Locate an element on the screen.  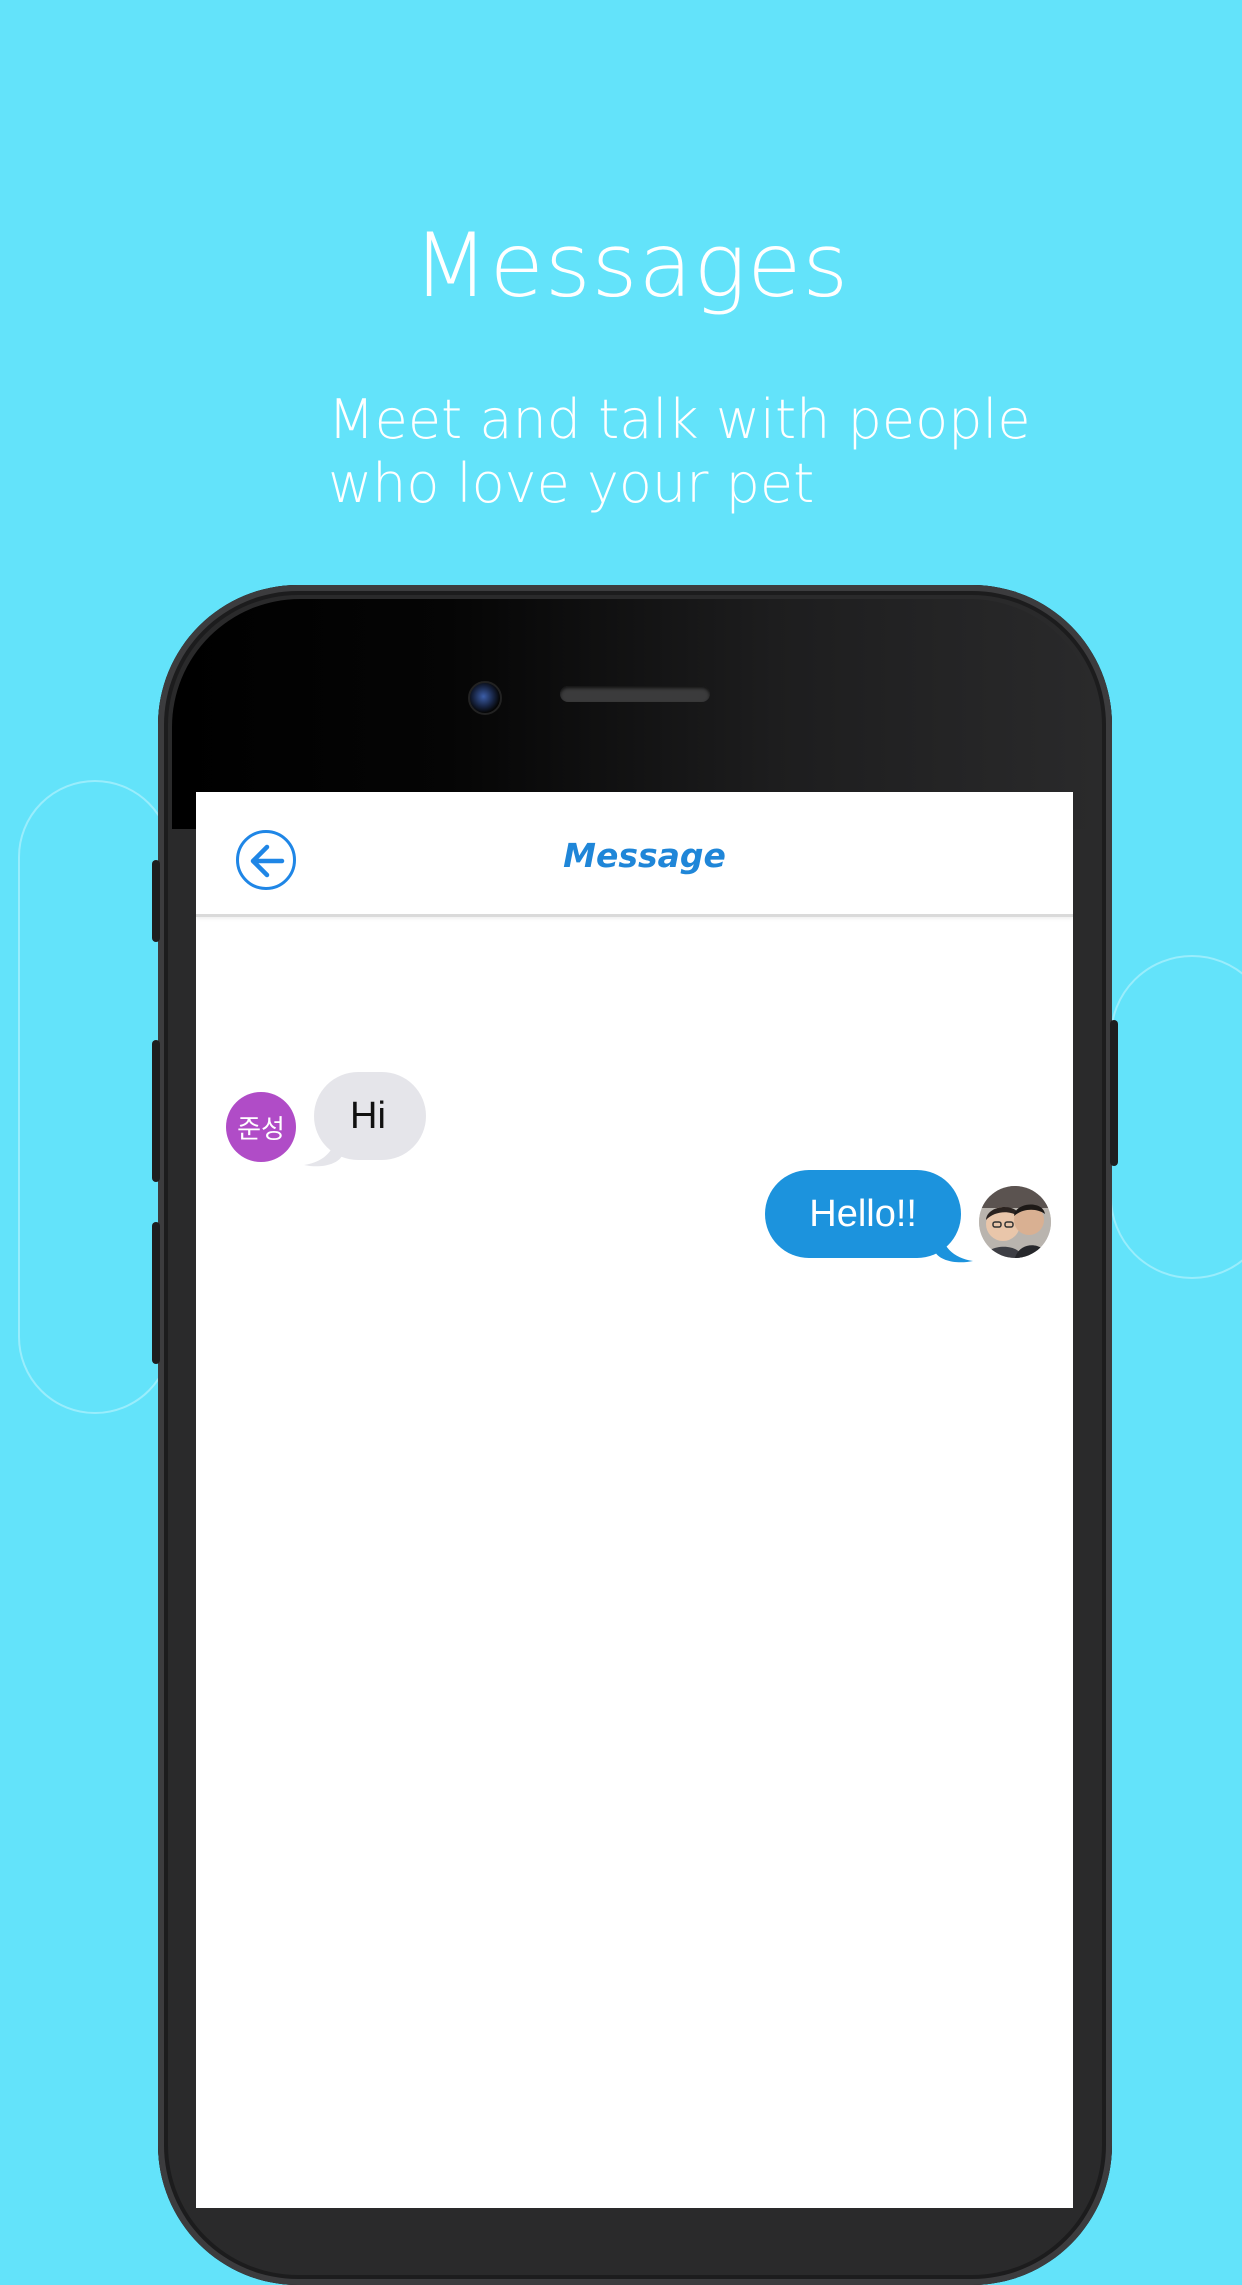
user-avatar-photo is located at coordinates (1015, 1222).